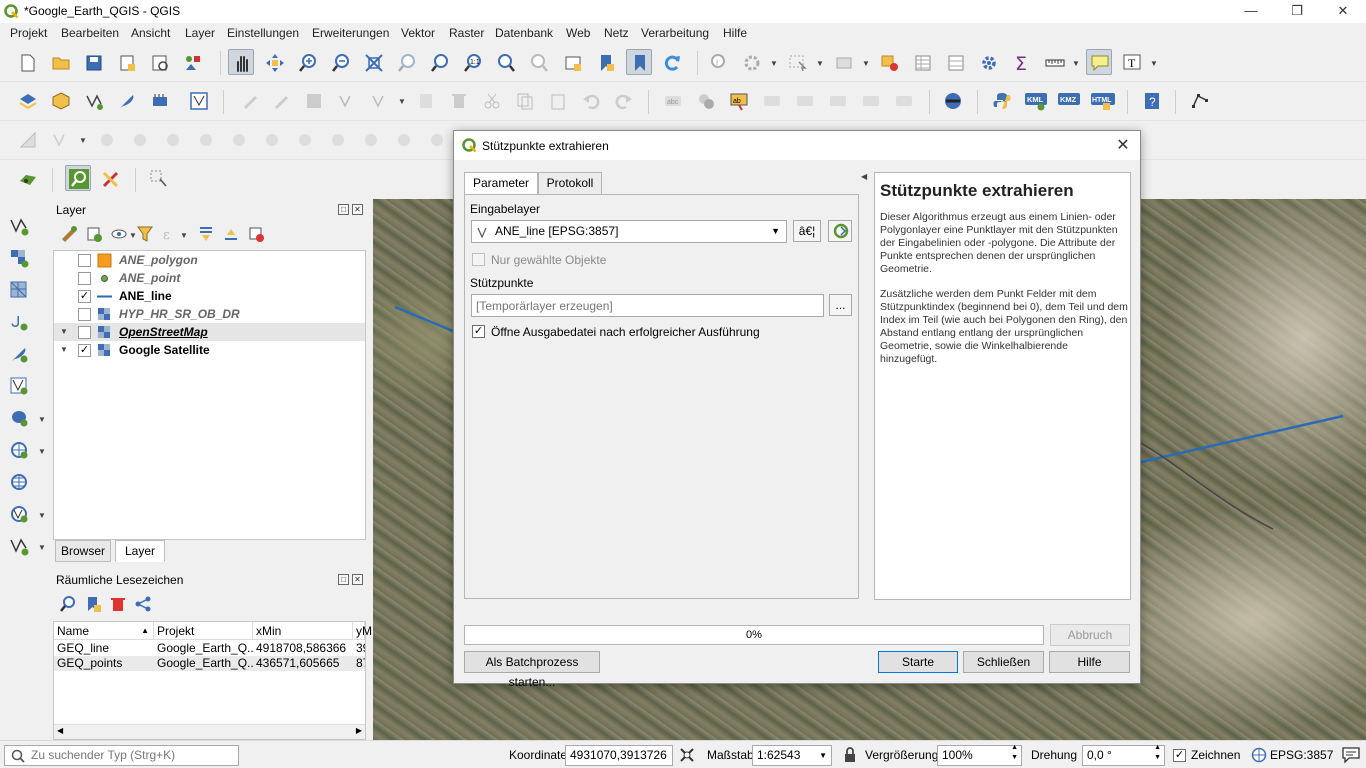 Image resolution: width=1366 pixels, height=768 pixels. What do you see at coordinates (206, 234) in the screenshot?
I see `expand-all-icon` at bounding box center [206, 234].